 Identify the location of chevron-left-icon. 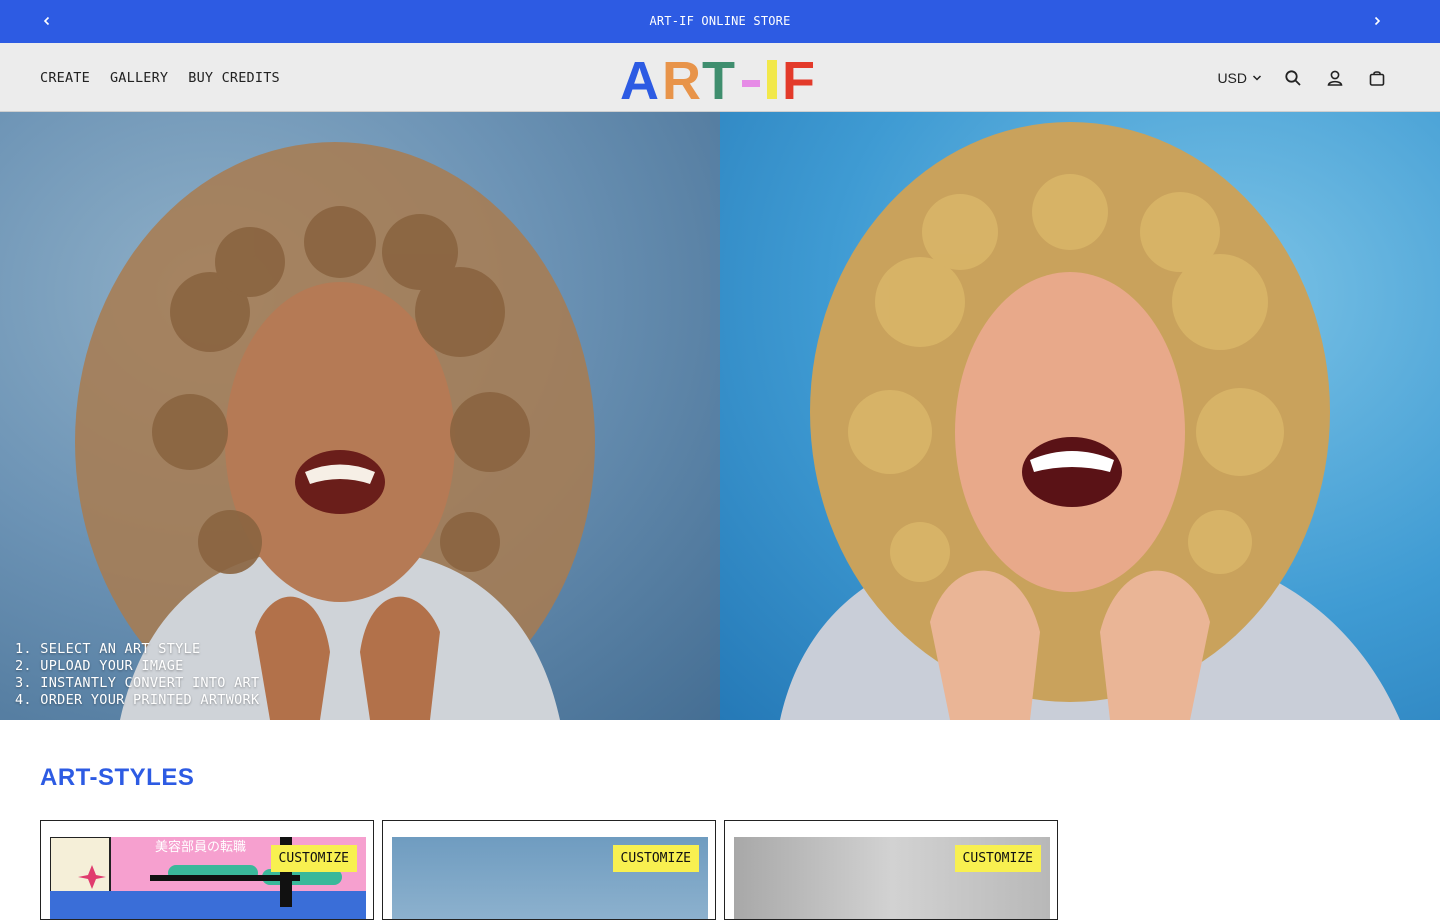
(46, 21).